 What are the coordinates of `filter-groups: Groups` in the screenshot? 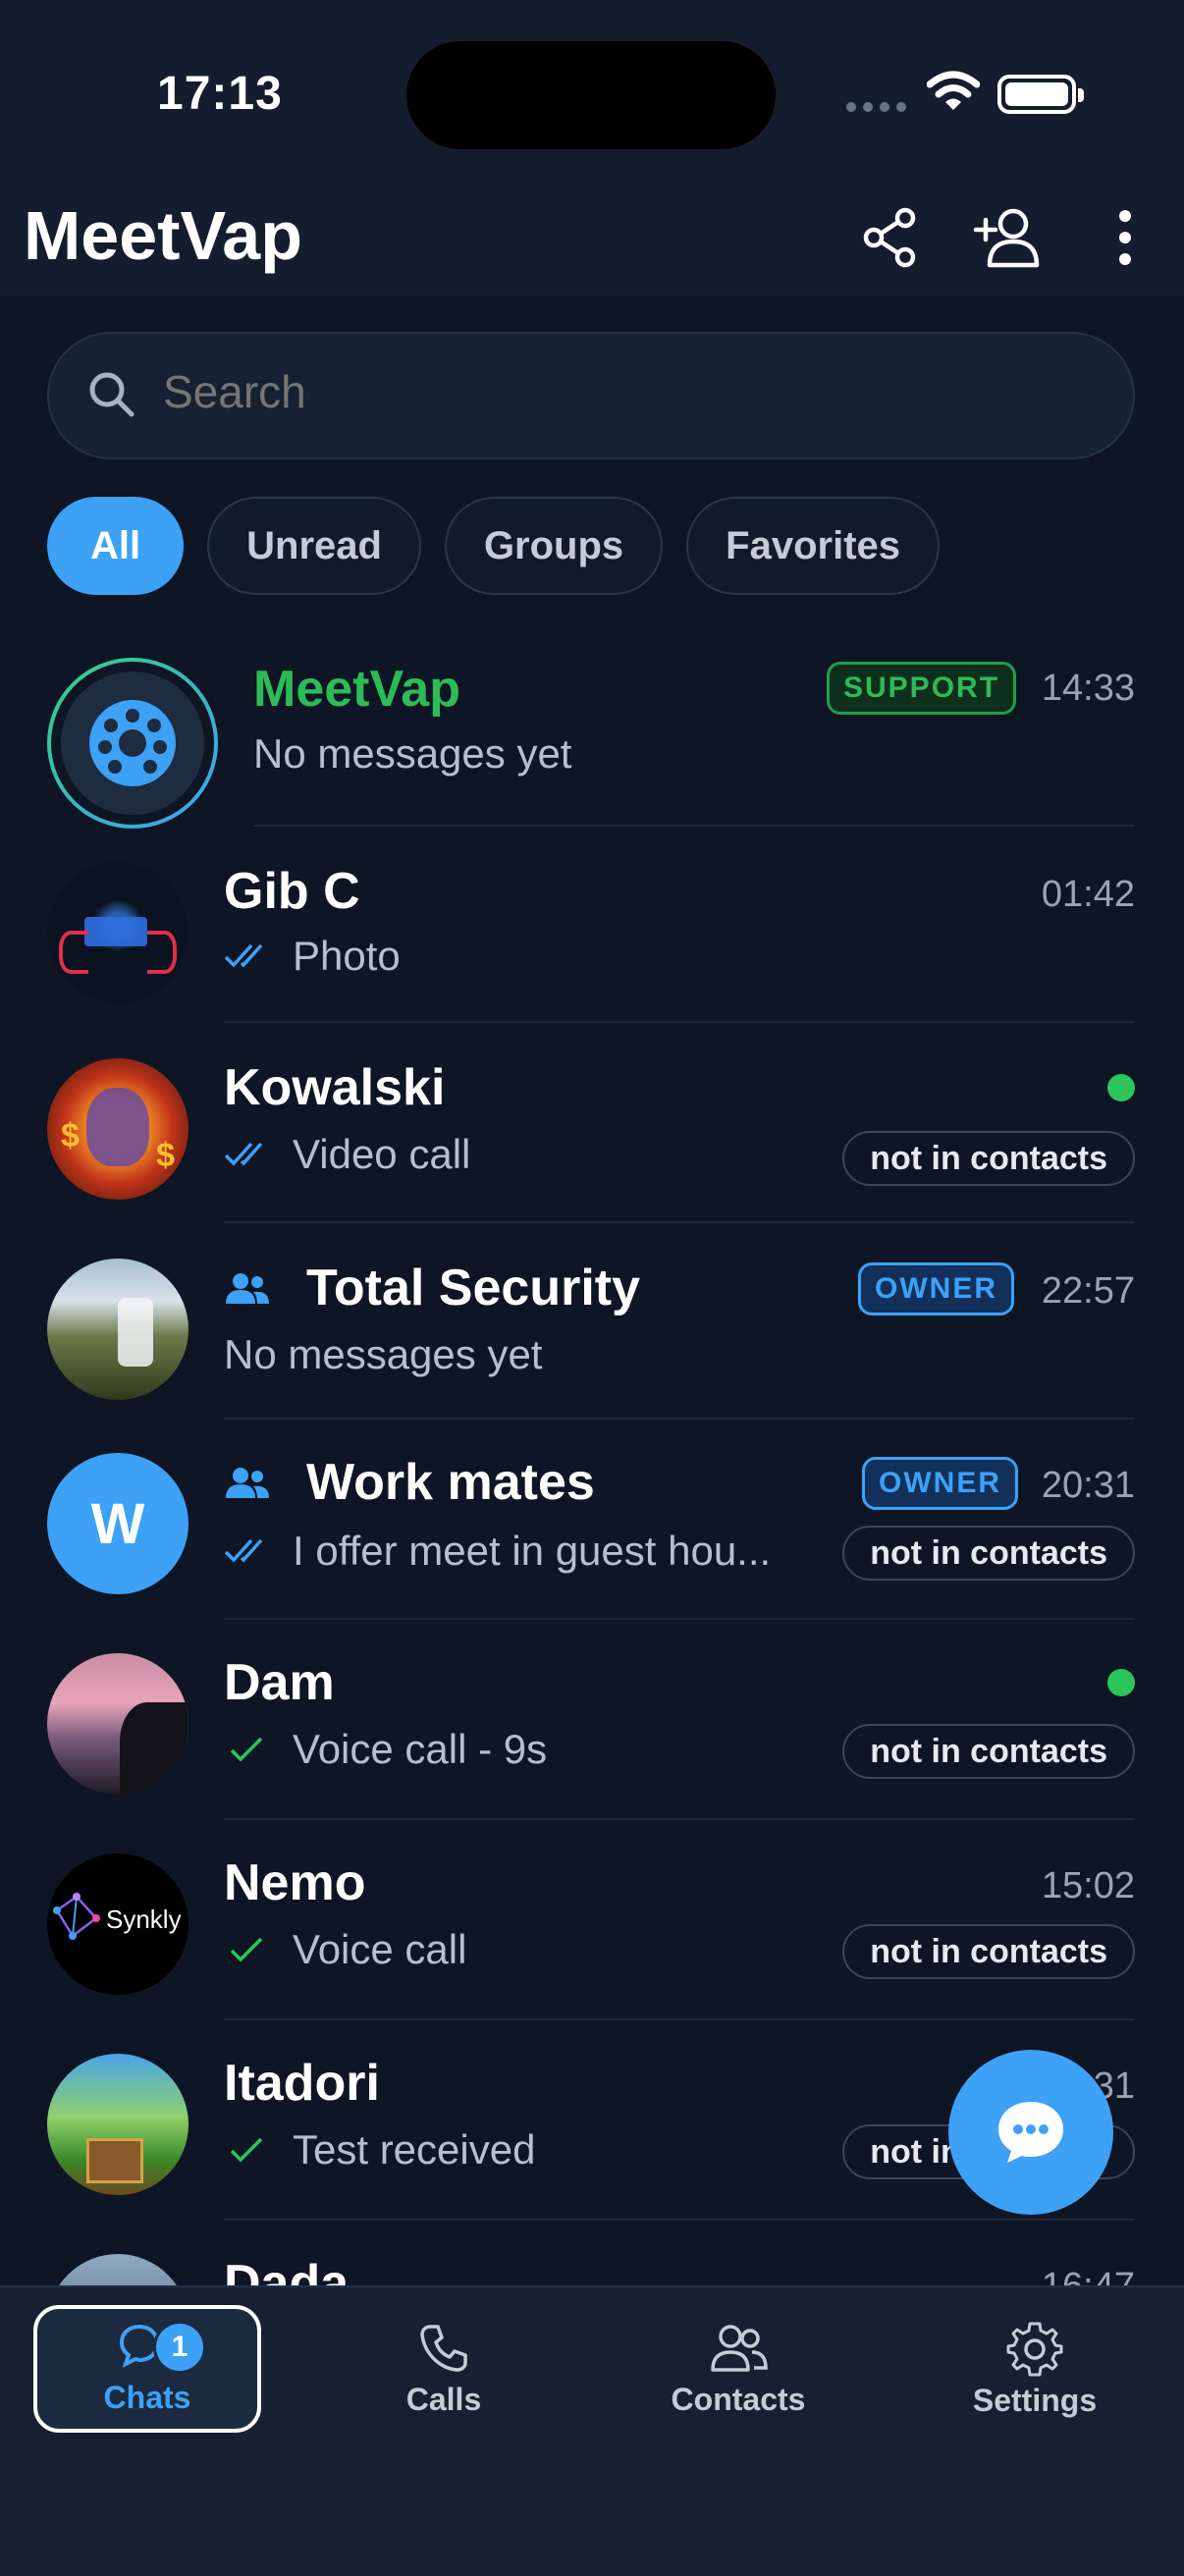 It's located at (554, 546).